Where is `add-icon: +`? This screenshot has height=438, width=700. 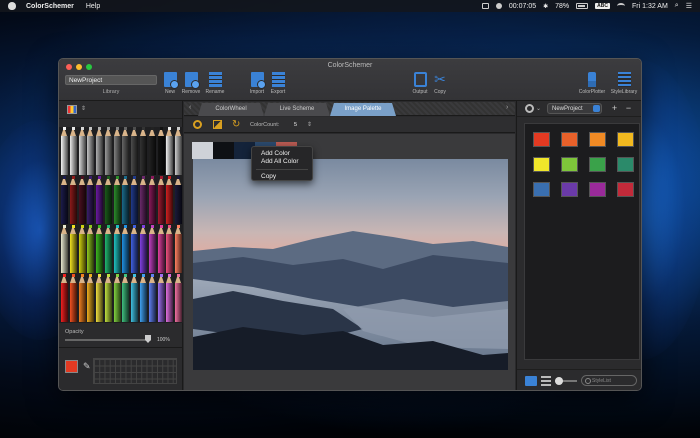
add-icon: + is located at coordinates (614, 108).